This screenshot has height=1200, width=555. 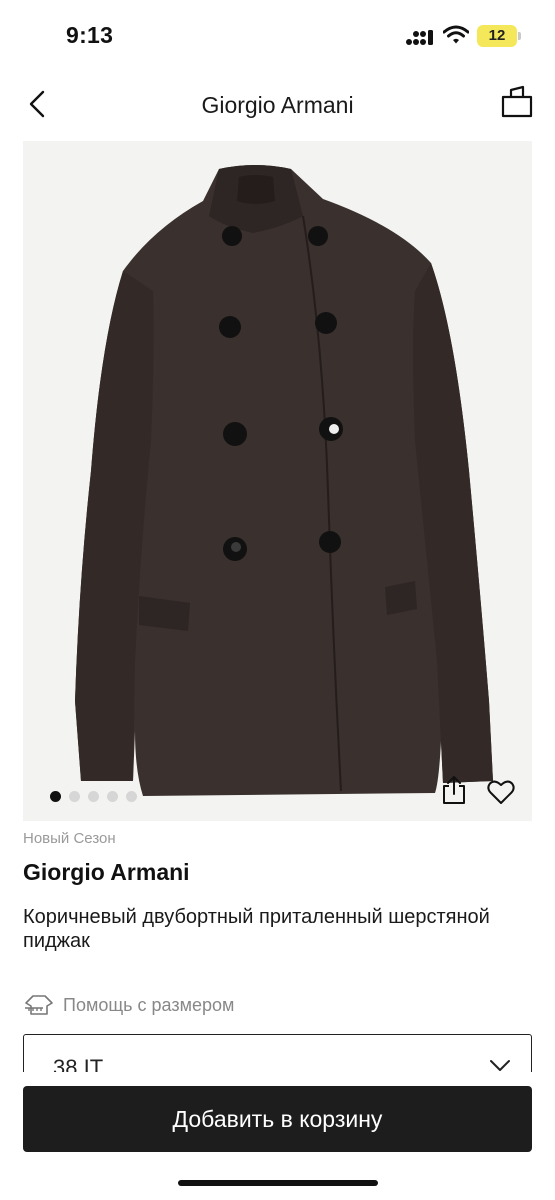 I want to click on status-time: 9:13, so click(x=90, y=35).